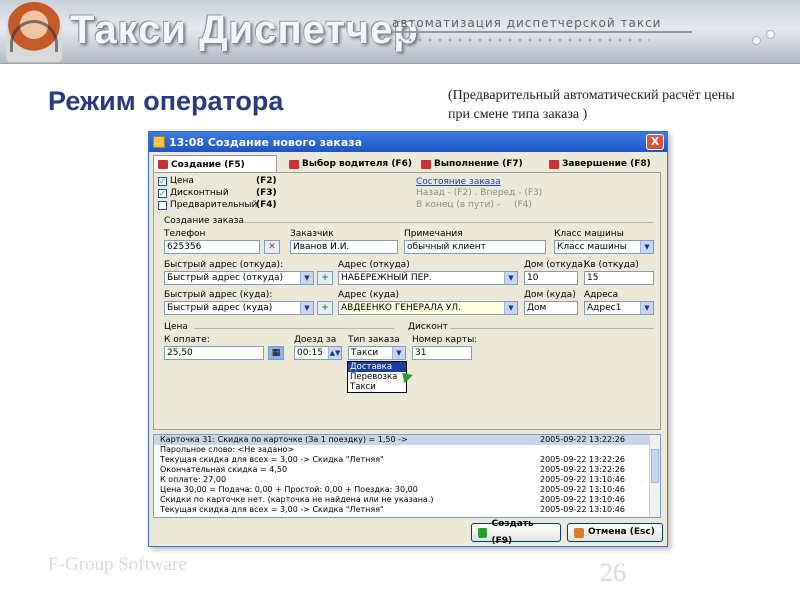  Describe the element at coordinates (162, 181) in the screenshot. I see `price-checkbox: ✓` at that location.